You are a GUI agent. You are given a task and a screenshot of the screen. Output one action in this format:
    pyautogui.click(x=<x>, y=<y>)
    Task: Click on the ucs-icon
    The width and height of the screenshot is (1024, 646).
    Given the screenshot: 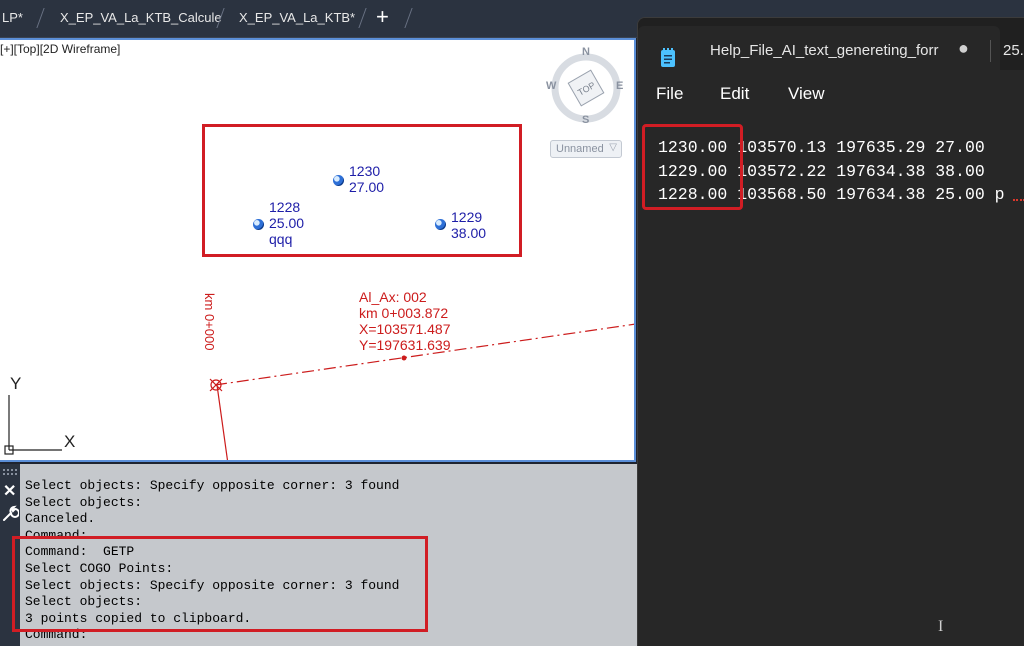 What is the action you would take?
    pyautogui.click(x=33, y=425)
    